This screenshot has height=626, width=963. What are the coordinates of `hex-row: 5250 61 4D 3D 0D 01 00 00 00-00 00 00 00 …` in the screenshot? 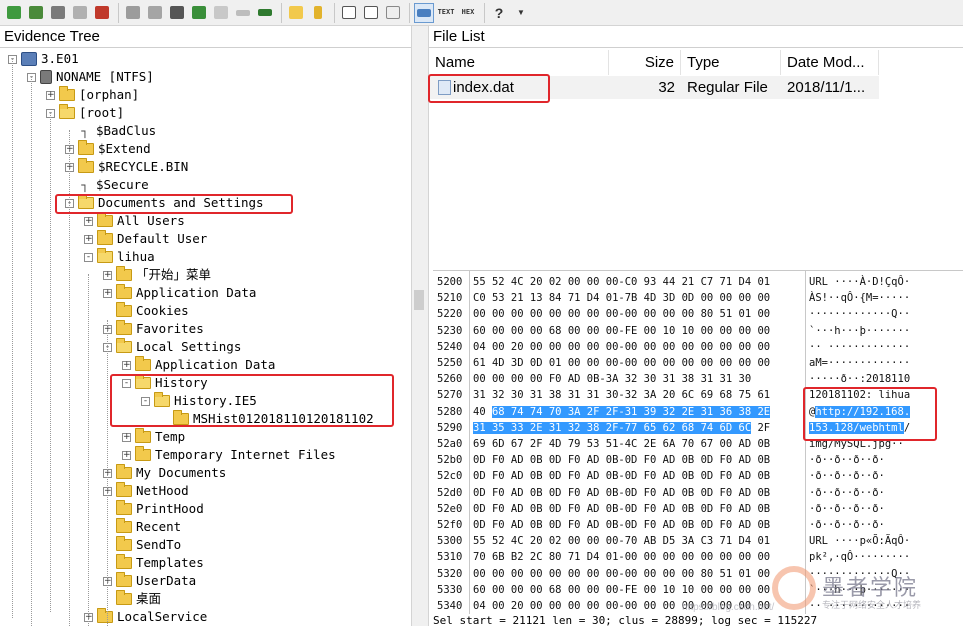 It's located at (698, 363).